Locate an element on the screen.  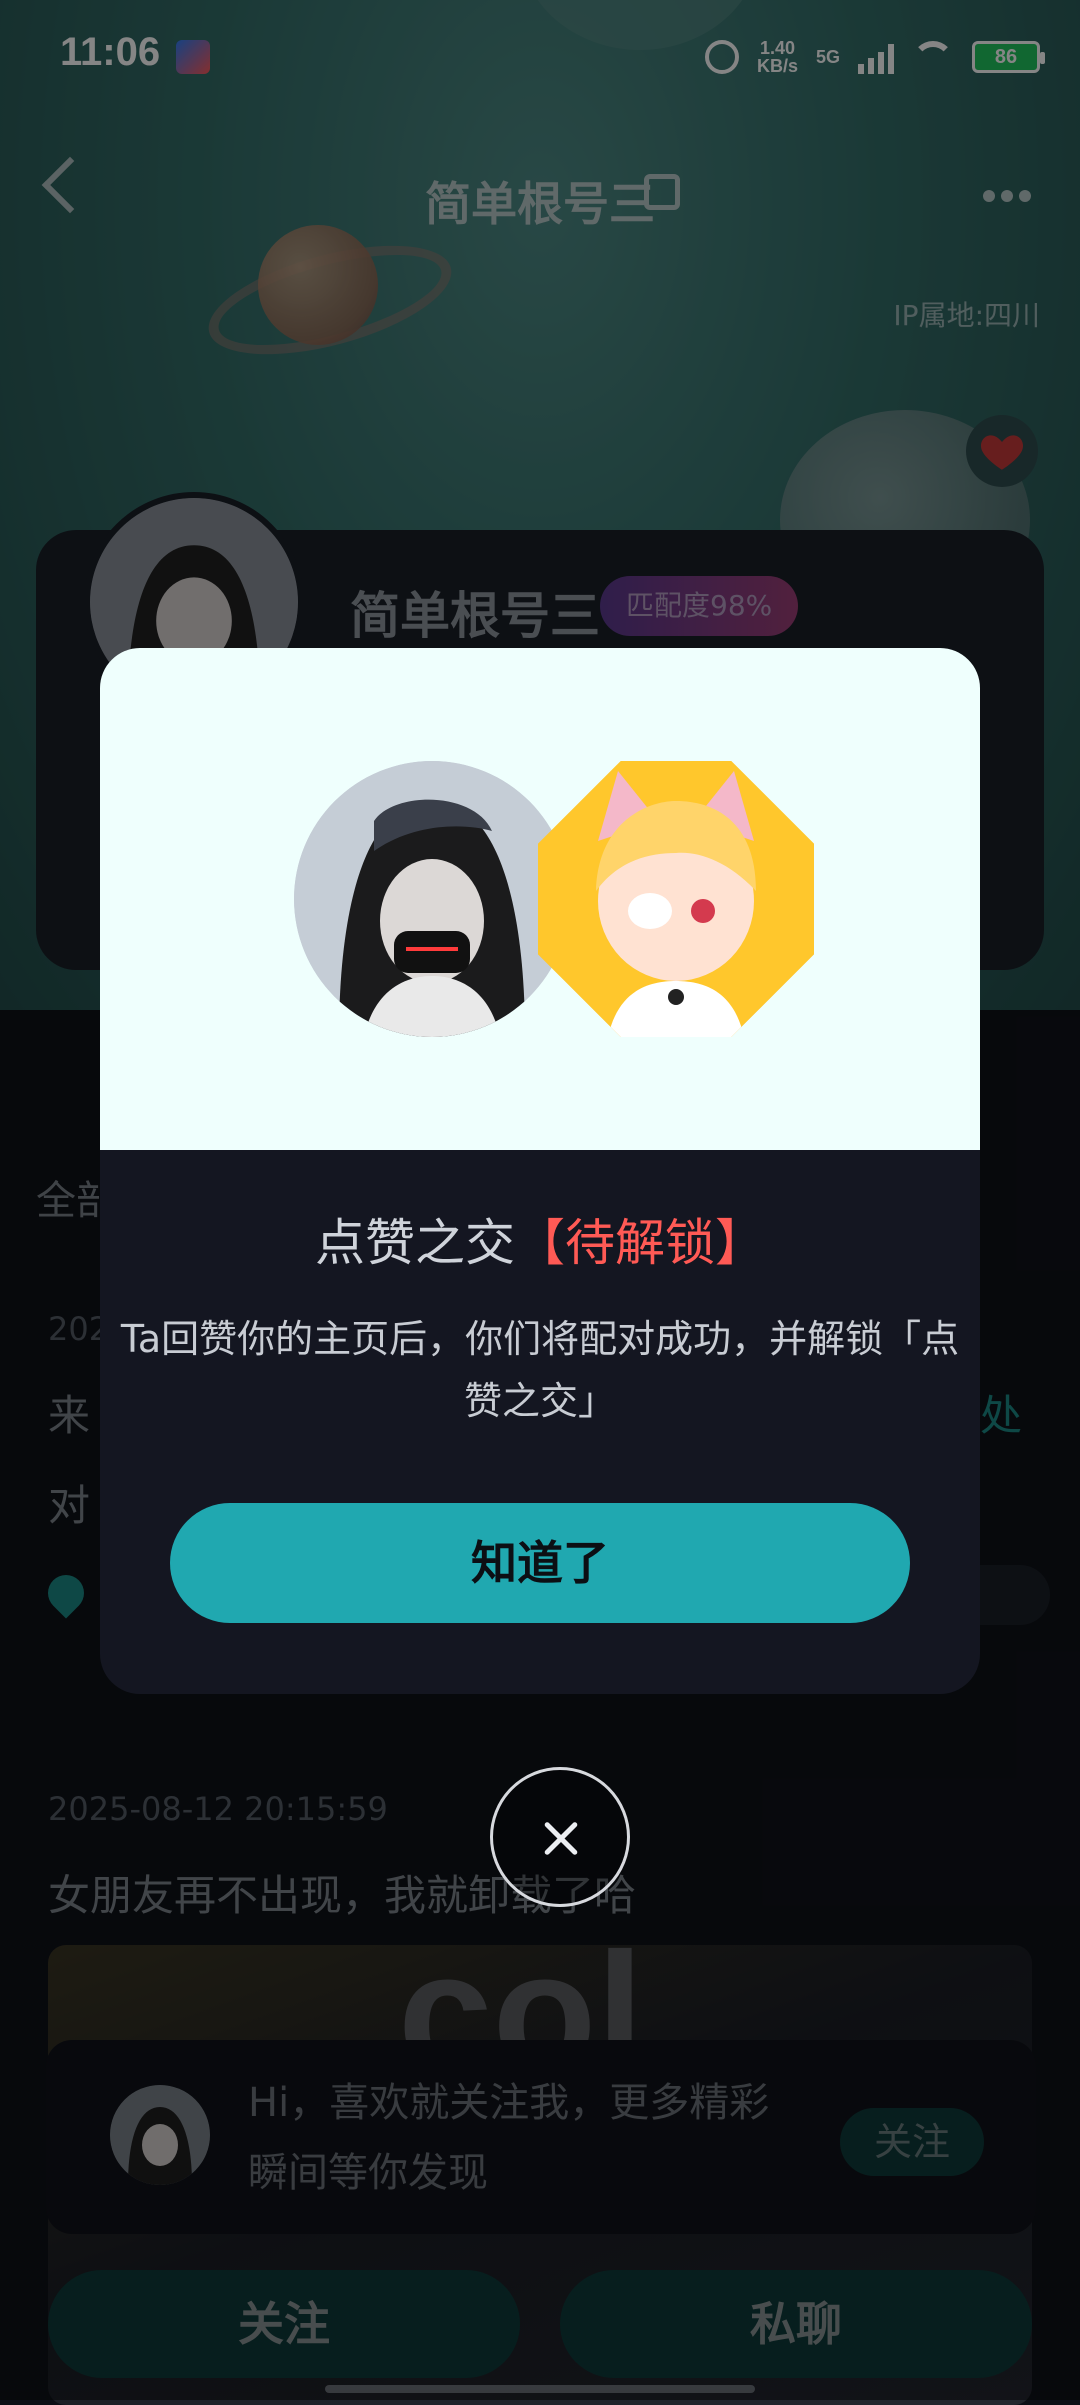
locked-status: 【待解锁】 is located at coordinates (640, 1243).